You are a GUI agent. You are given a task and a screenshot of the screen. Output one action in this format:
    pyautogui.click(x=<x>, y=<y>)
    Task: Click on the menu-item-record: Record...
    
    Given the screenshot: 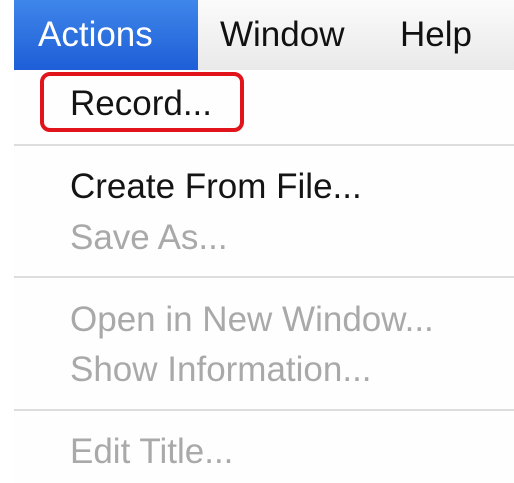 What is the action you would take?
    pyautogui.click(x=141, y=103)
    